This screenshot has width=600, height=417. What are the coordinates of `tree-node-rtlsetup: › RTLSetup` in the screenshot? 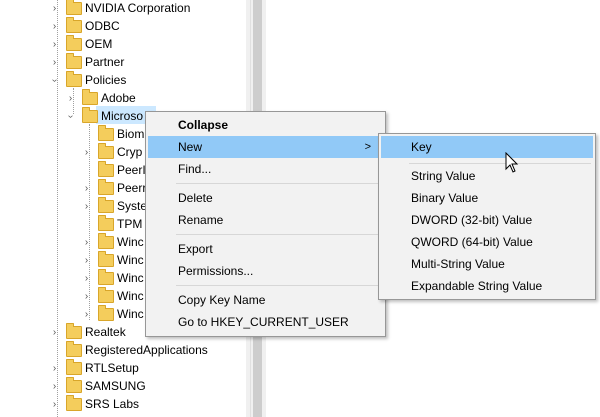 It's located at (123, 368).